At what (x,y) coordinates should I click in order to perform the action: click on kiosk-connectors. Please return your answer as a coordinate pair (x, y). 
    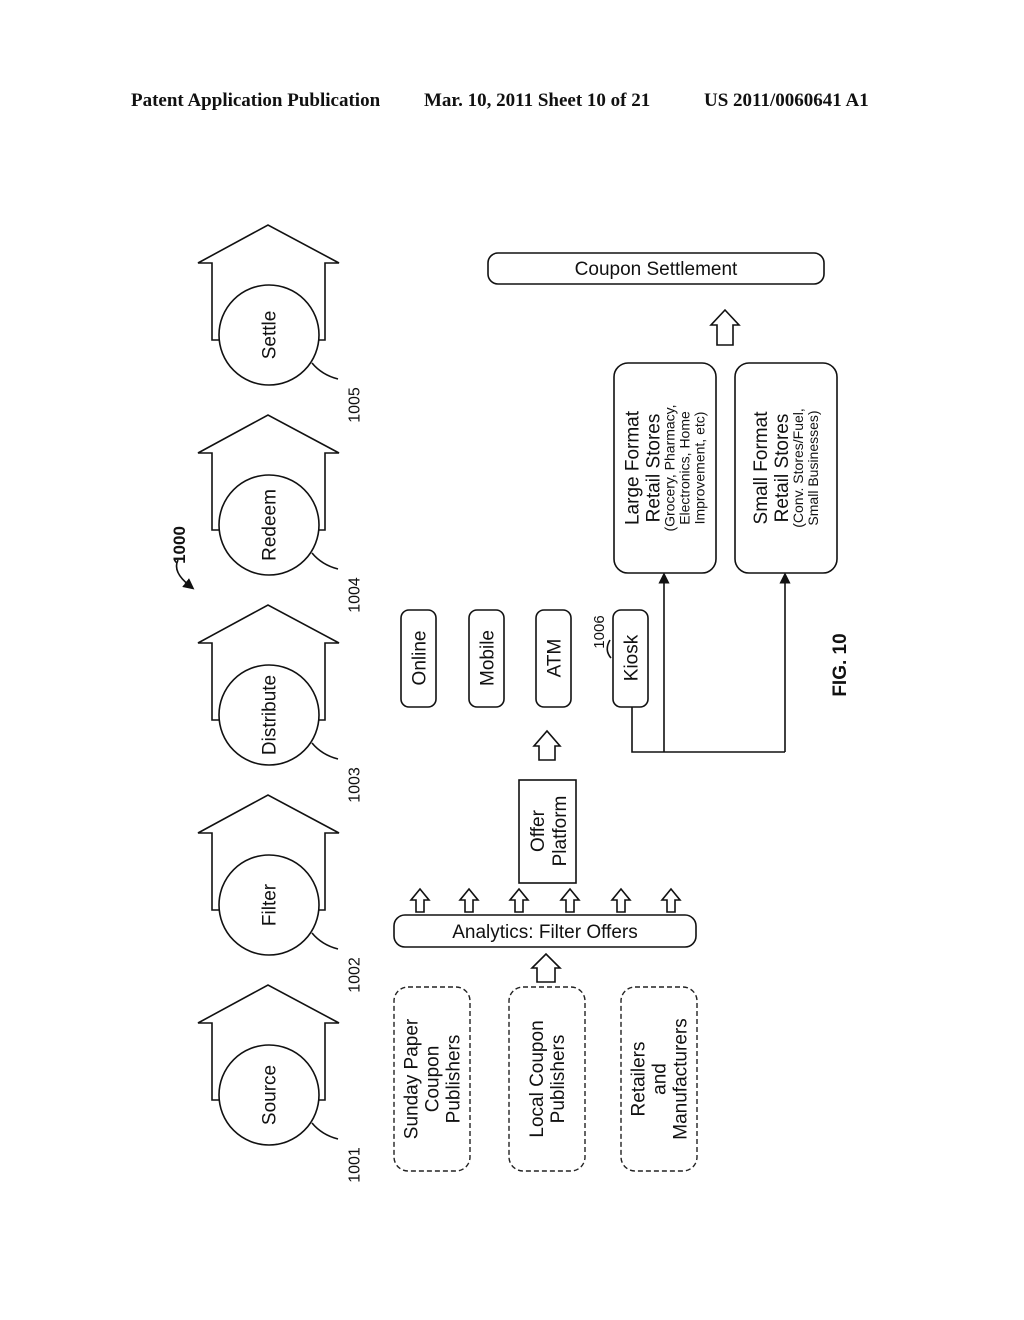
    Looking at the image, I should click on (711, 662).